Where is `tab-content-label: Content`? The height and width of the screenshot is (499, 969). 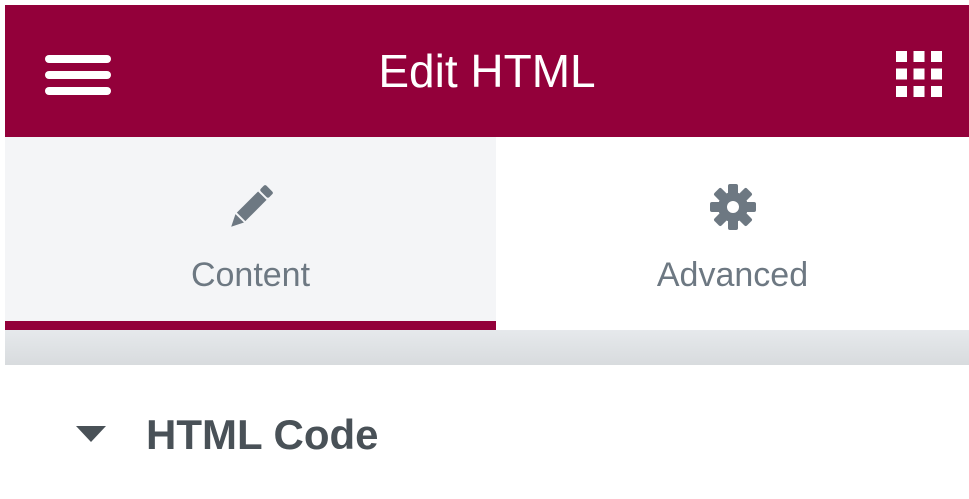 tab-content-label: Content is located at coordinates (250, 275).